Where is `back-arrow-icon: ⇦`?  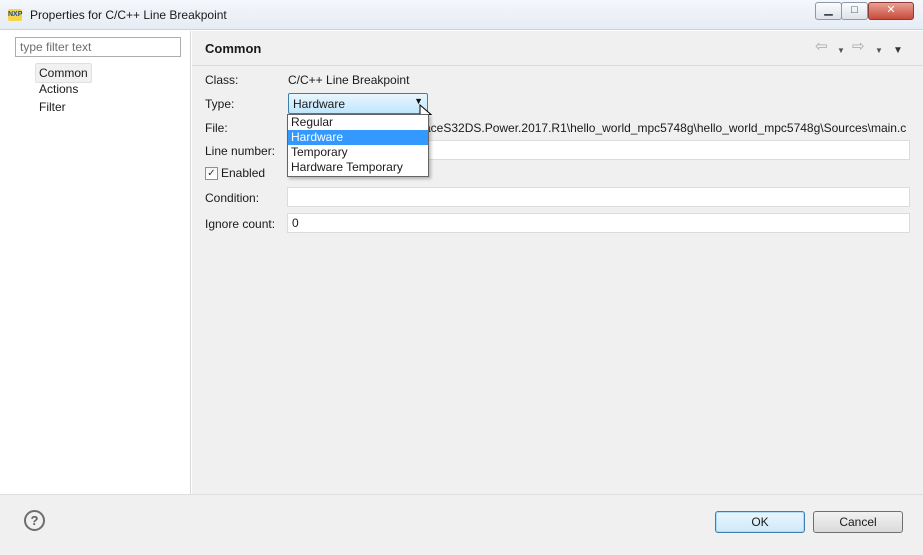
back-arrow-icon: ⇦ is located at coordinates (821, 47).